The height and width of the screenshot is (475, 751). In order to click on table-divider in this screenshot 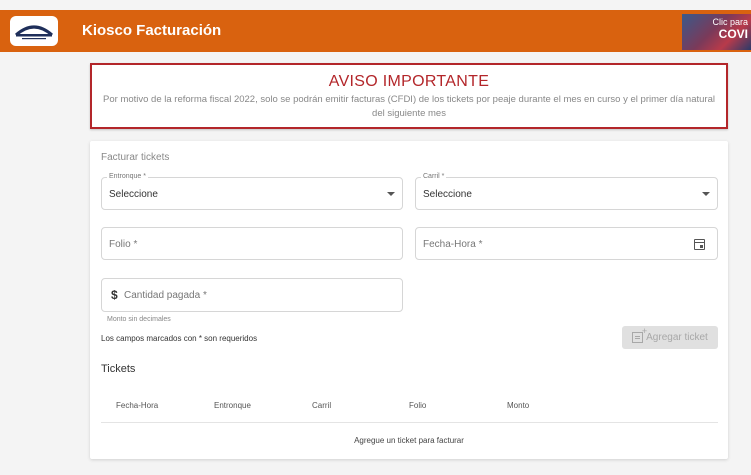, I will do `click(409, 422)`.